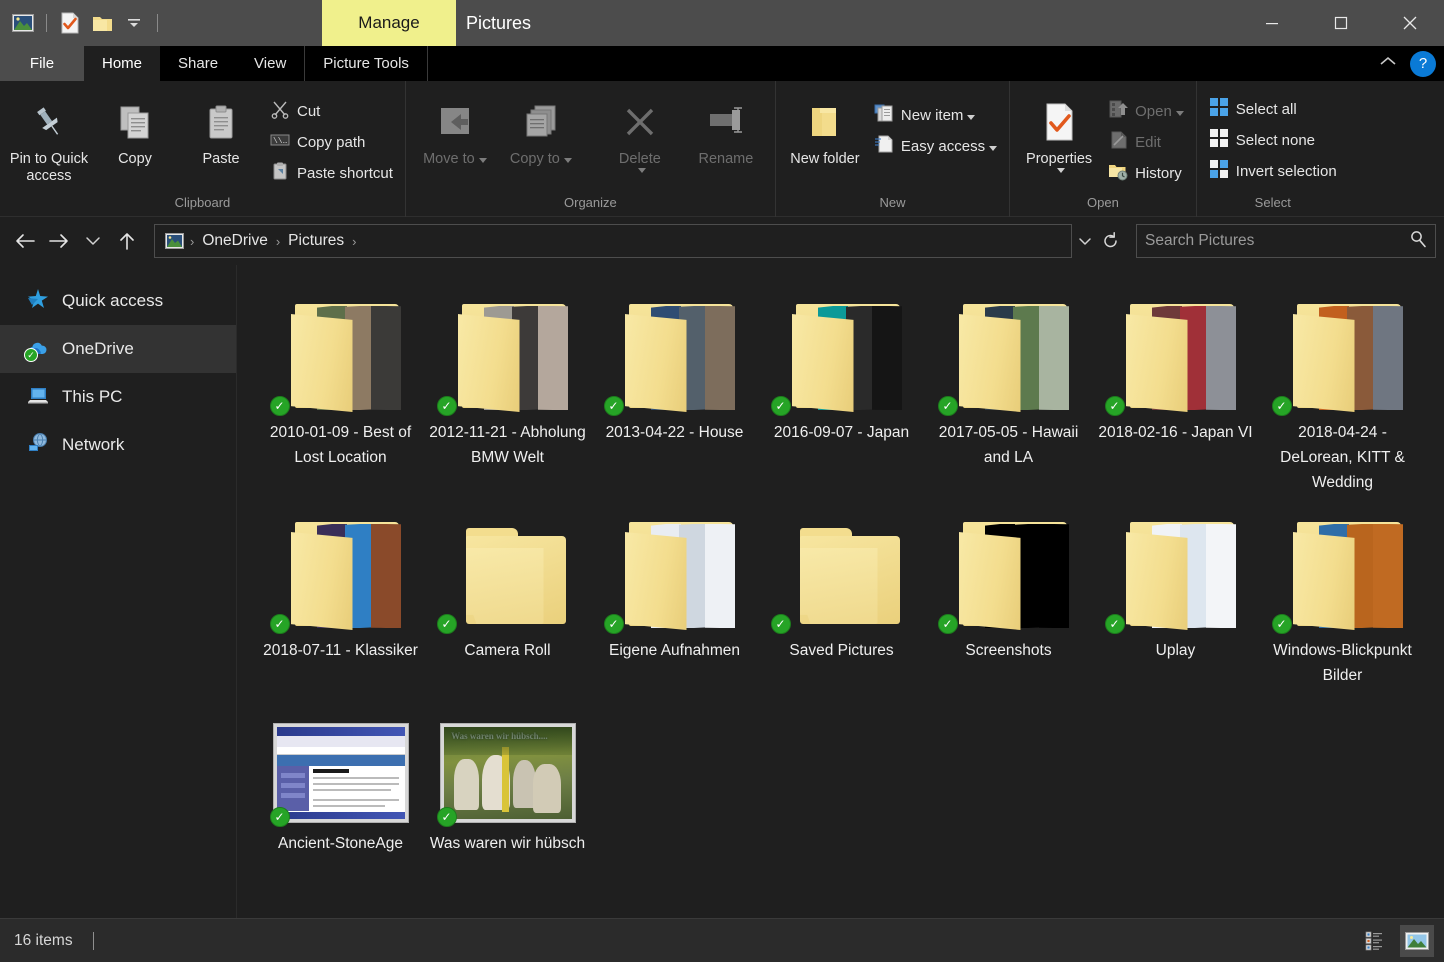 The image size is (1444, 962). What do you see at coordinates (366, 63) in the screenshot?
I see `tab-picture-tools: Picture Tools` at bounding box center [366, 63].